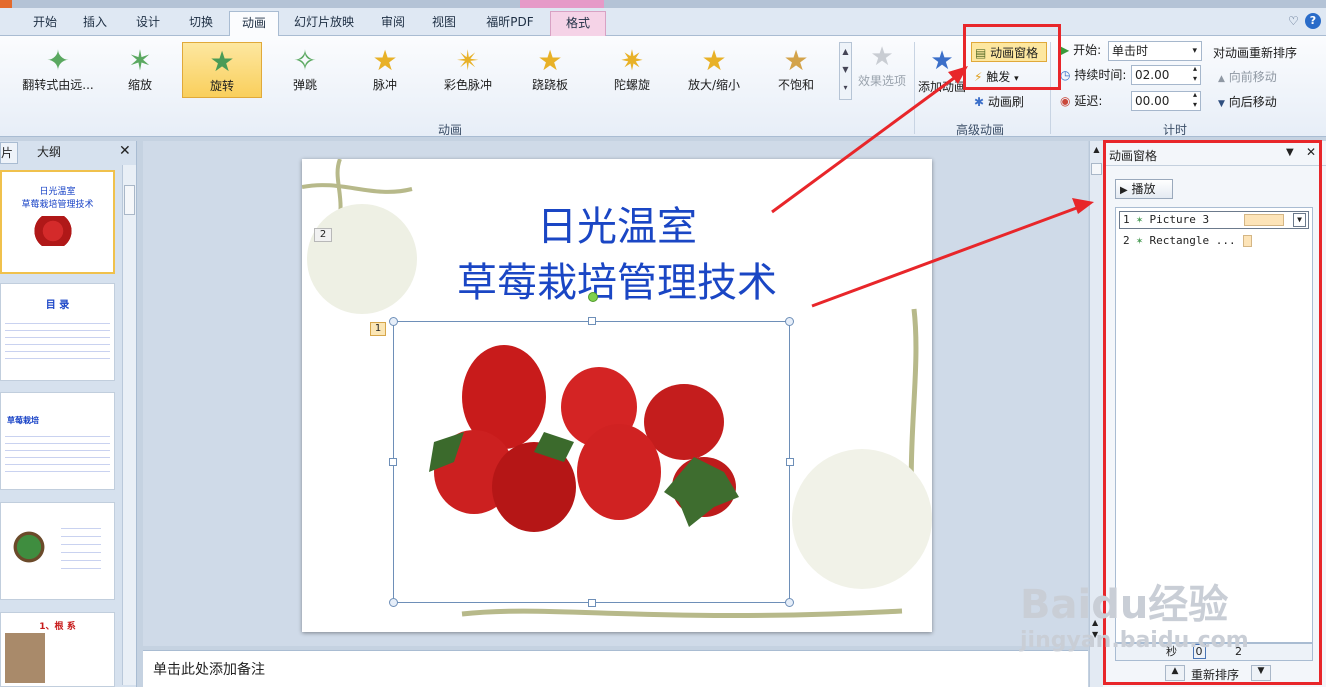 Image resolution: width=1326 pixels, height=687 pixels. Describe the element at coordinates (1124, 605) in the screenshot. I see `watermark-logo: Baidu经验` at that location.